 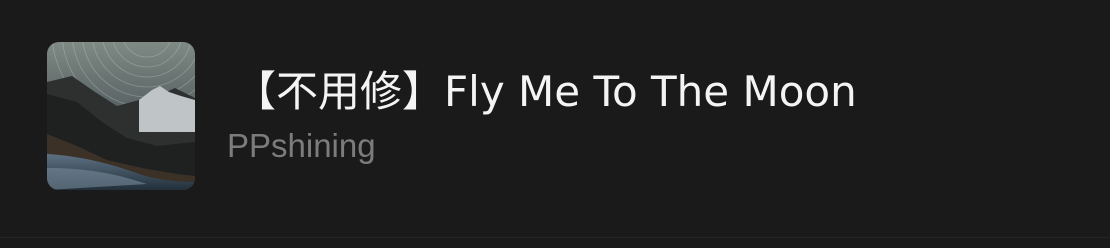 I want to click on album-artwork-image, so click(x=121, y=116).